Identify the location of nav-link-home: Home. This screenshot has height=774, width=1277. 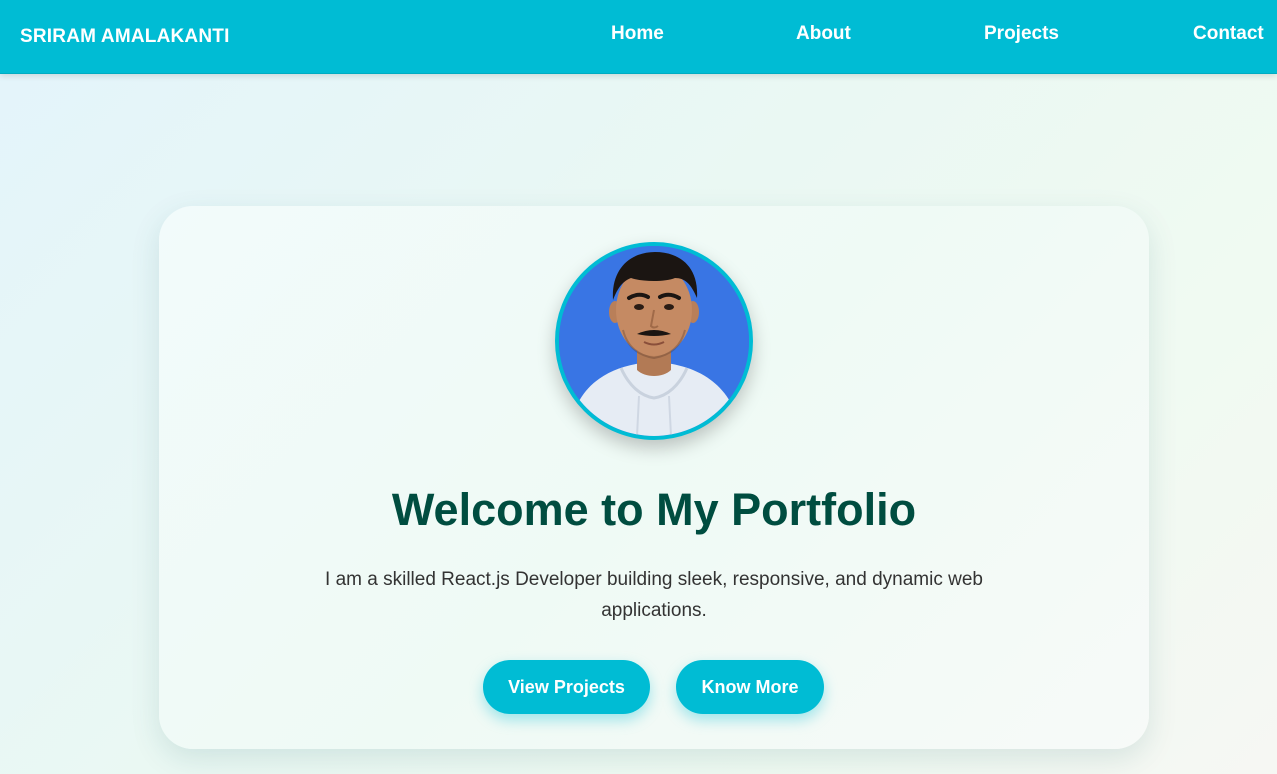
(637, 34).